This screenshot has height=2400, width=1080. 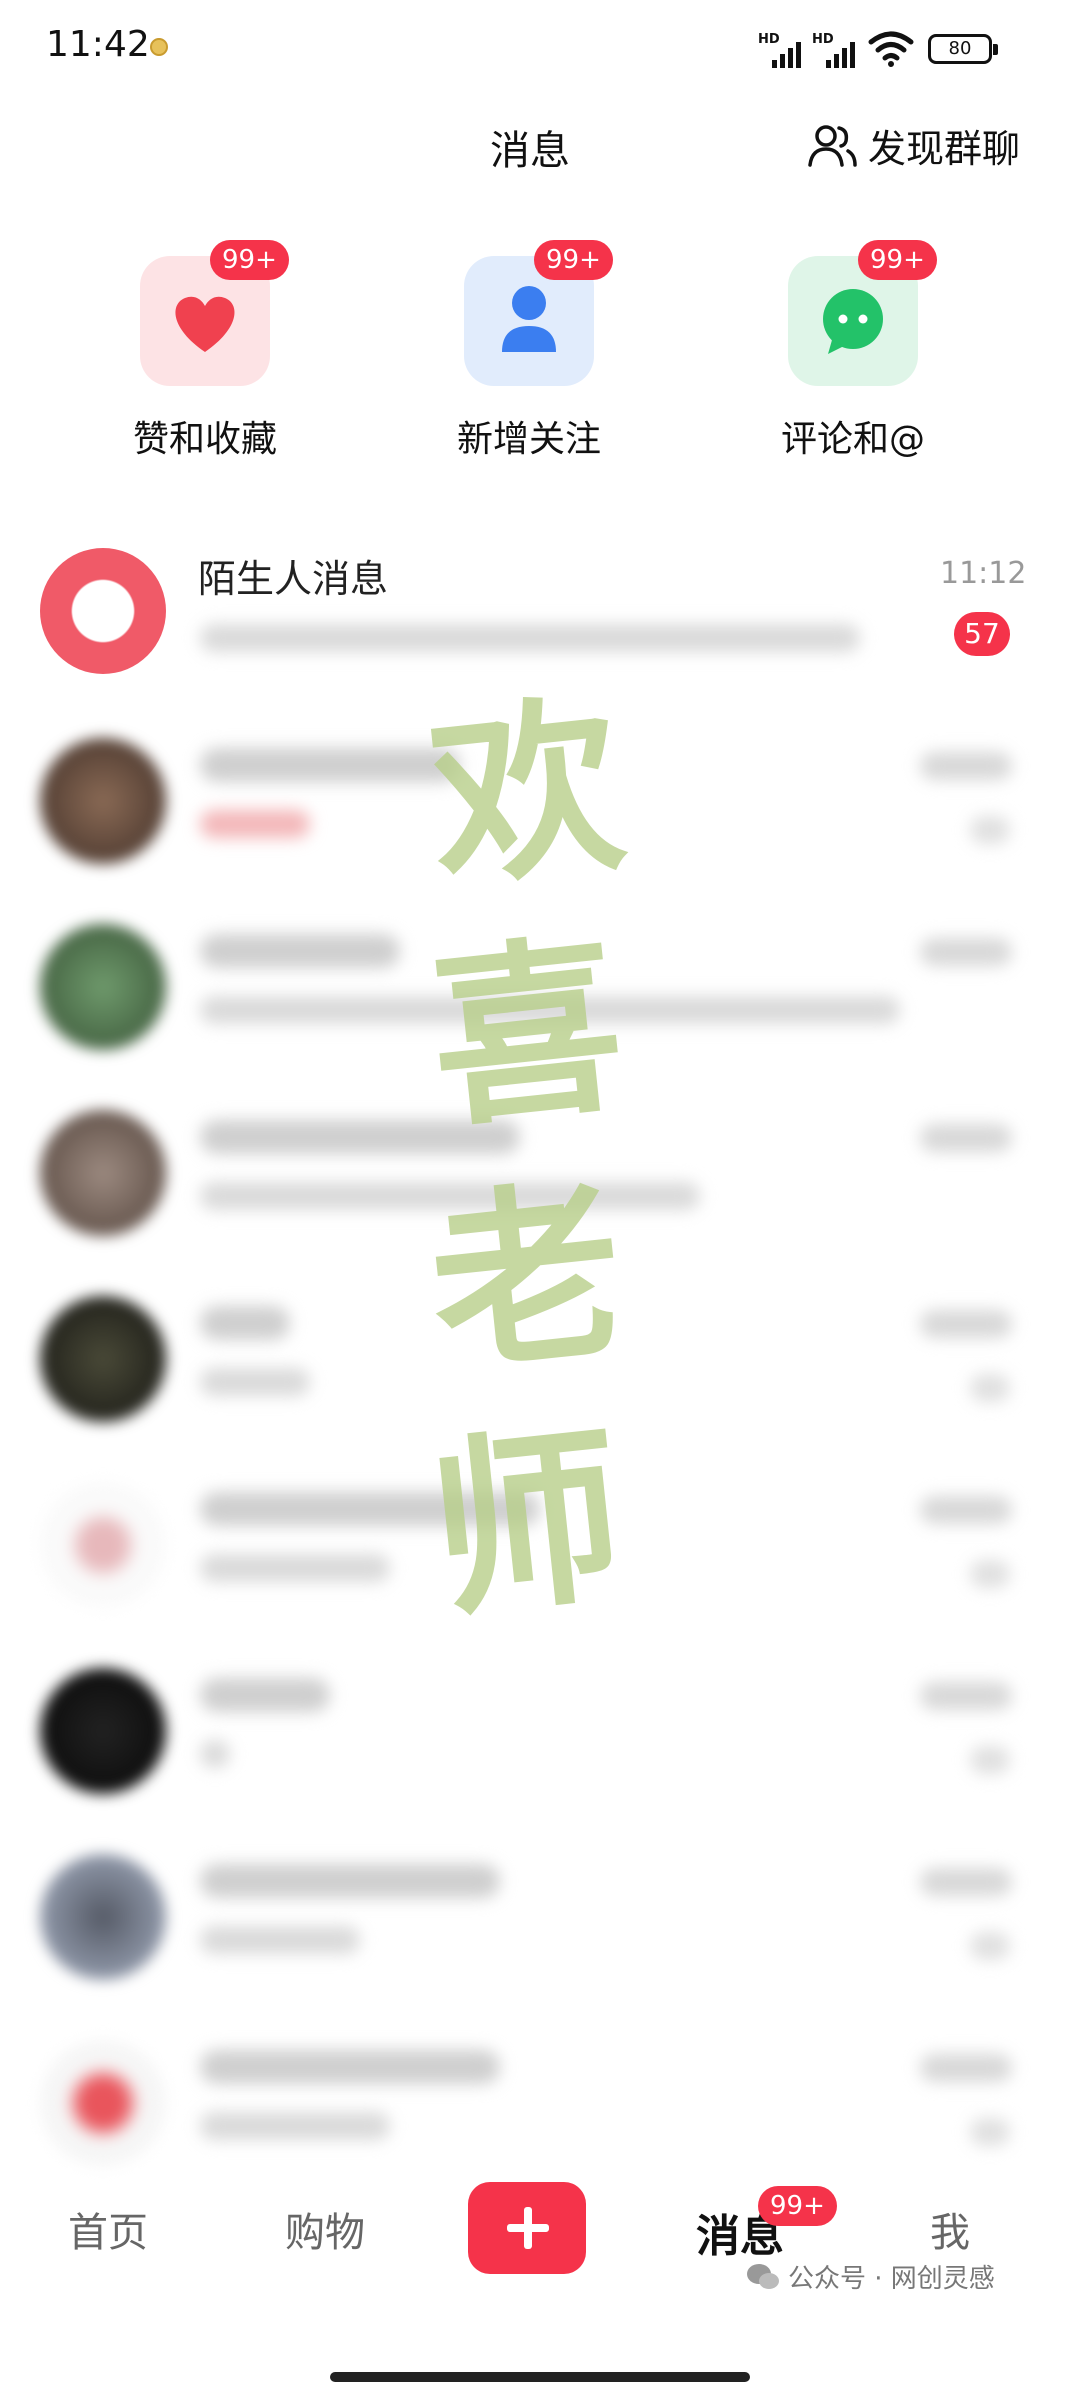 What do you see at coordinates (249, 260) in the screenshot?
I see `likes-badge: 99+` at bounding box center [249, 260].